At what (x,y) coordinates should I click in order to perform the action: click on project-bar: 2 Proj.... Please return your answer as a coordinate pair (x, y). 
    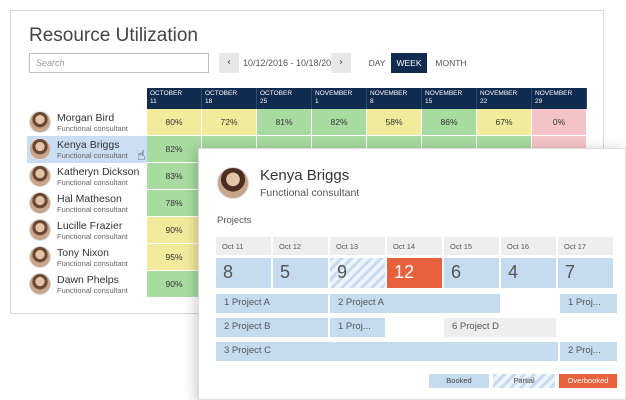
    Looking at the image, I should click on (588, 351).